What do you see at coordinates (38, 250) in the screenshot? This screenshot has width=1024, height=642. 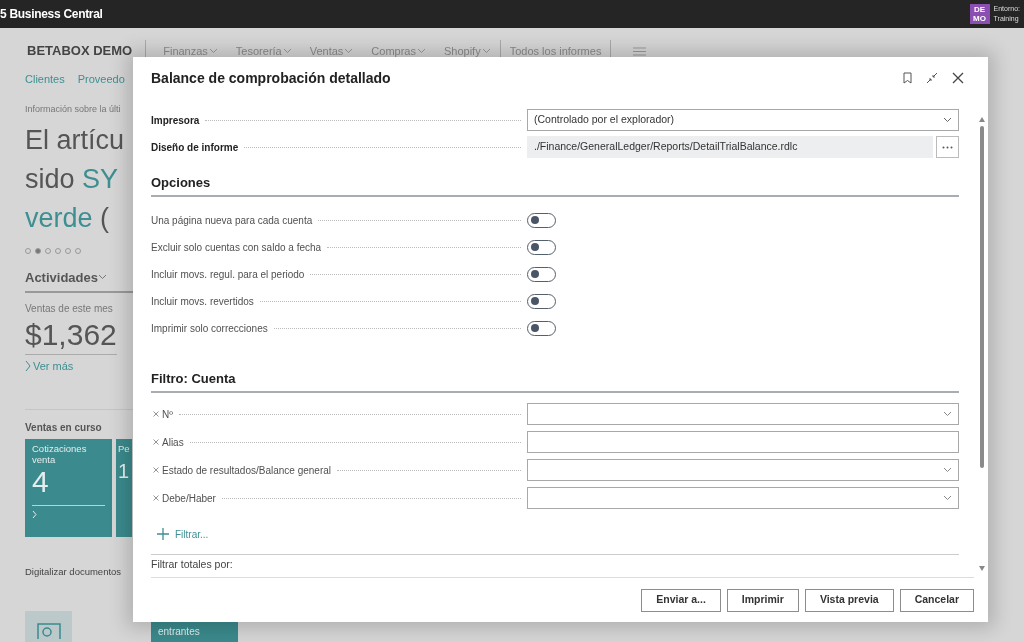 I see `carousel-dot` at bounding box center [38, 250].